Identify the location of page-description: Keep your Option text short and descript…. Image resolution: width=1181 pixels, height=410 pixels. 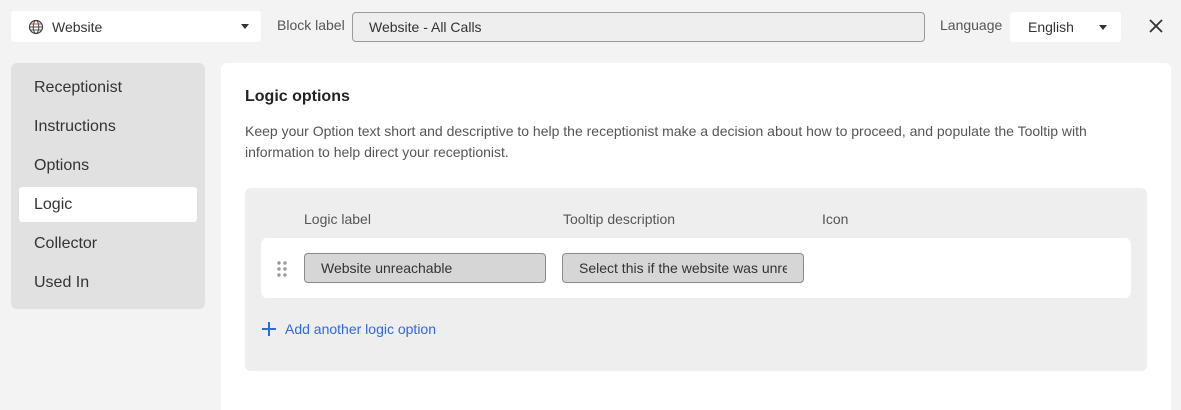
(666, 141).